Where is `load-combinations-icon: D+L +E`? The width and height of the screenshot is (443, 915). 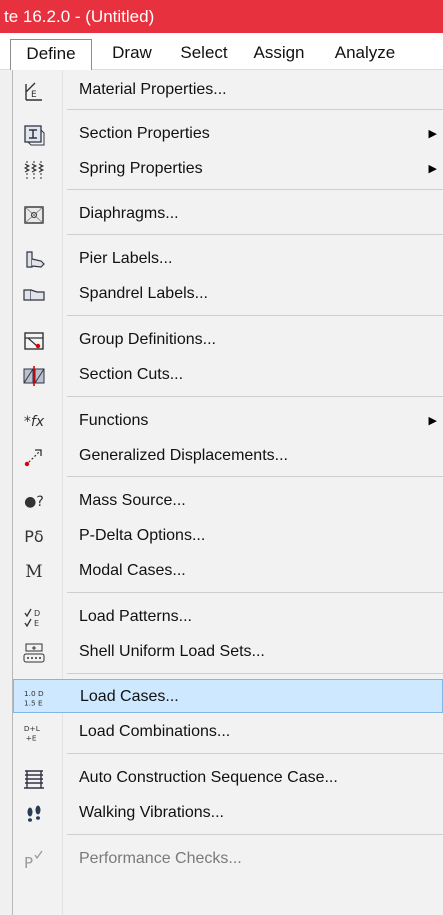
load-combinations-icon: D+L +E is located at coordinates (34, 733).